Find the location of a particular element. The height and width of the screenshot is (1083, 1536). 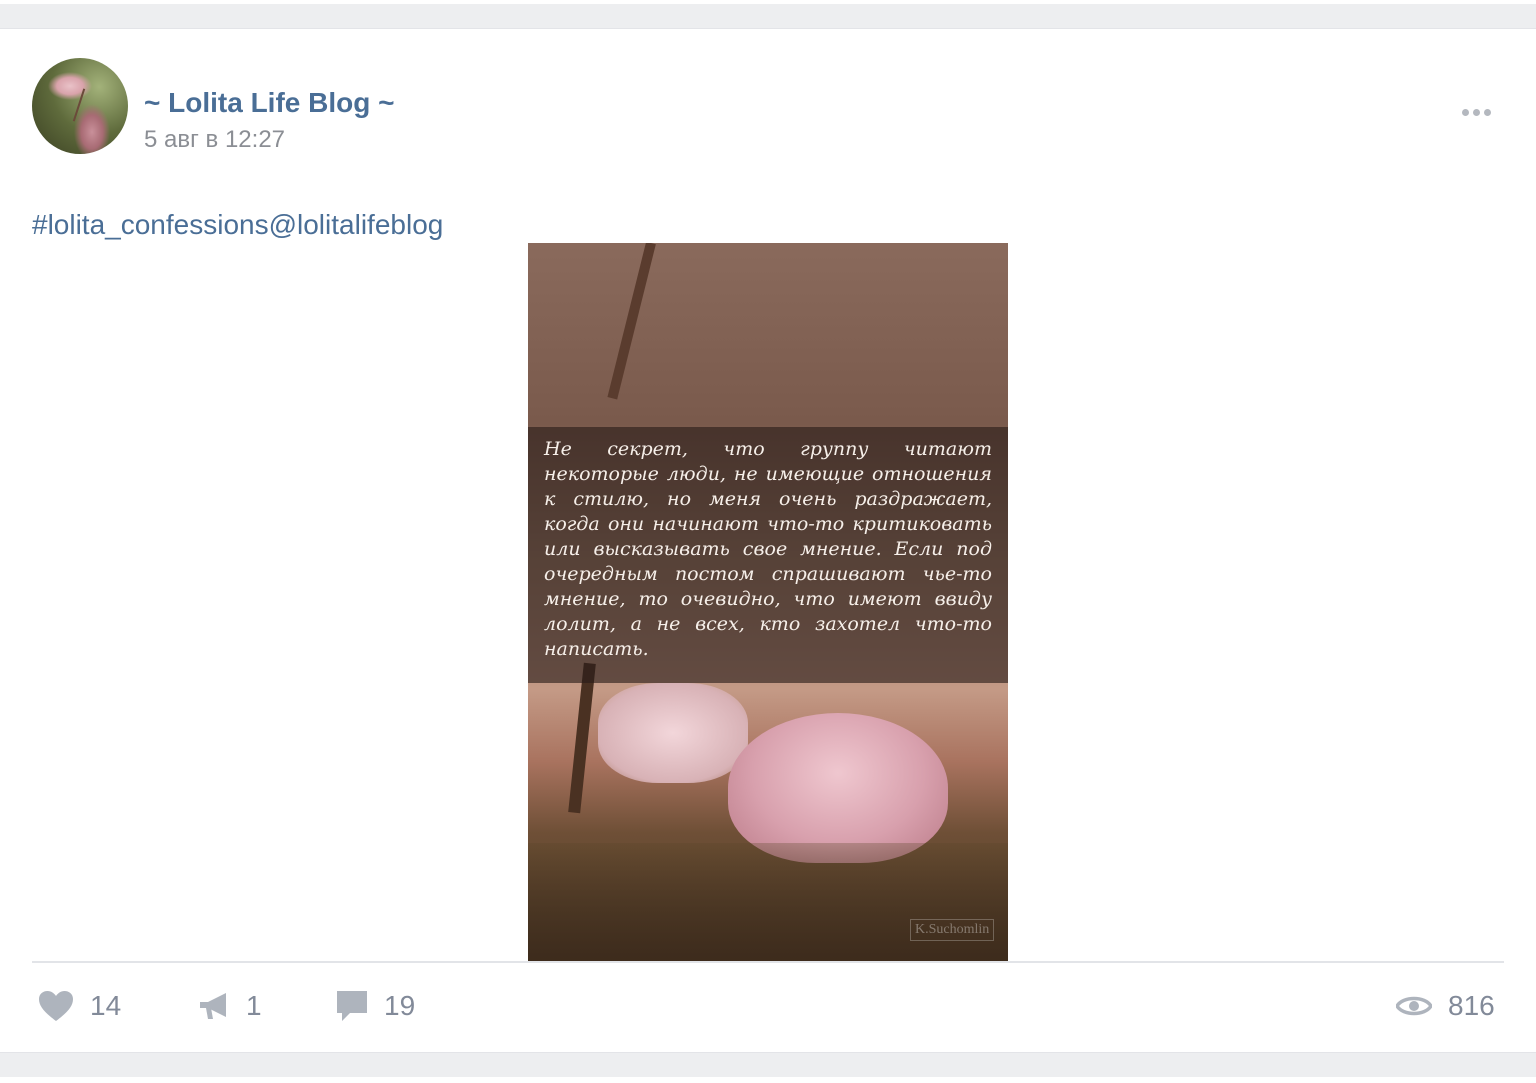

photo-ground is located at coordinates (768, 903).